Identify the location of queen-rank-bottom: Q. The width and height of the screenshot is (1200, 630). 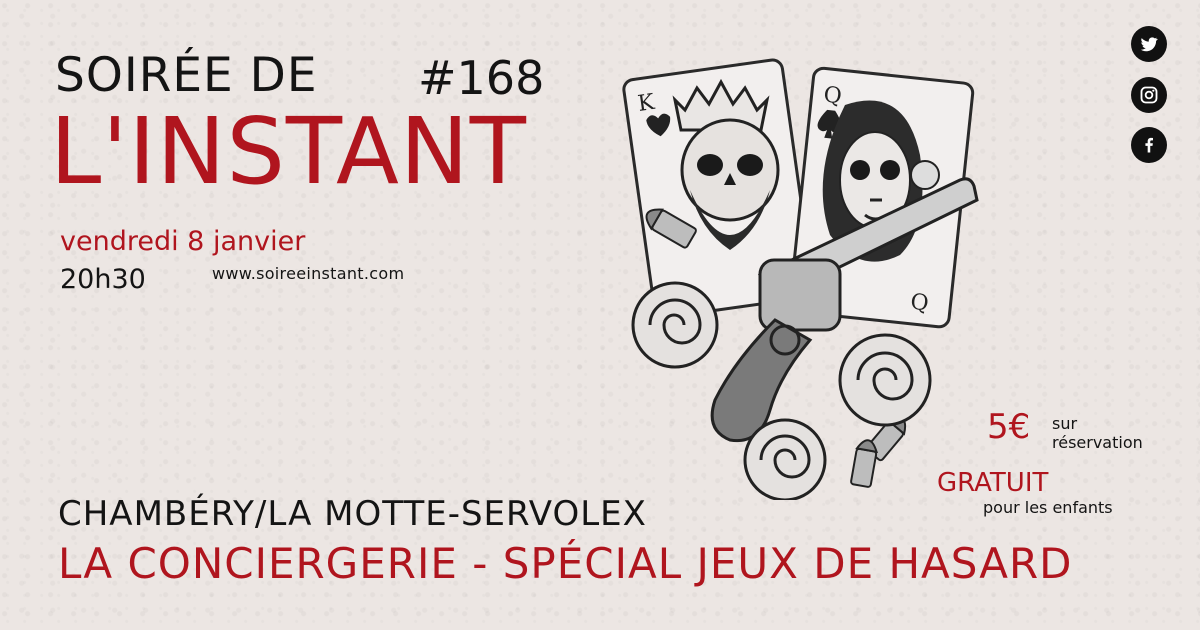
(919, 303).